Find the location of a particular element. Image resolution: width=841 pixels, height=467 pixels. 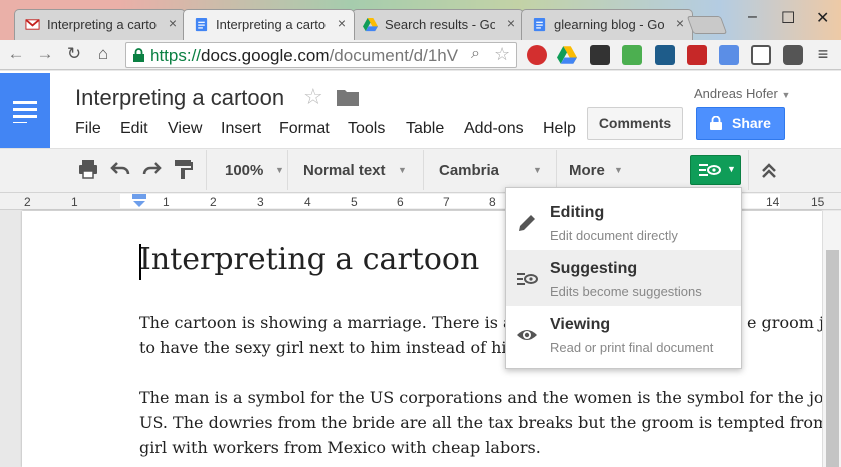

menu-edit: Edit is located at coordinates (134, 129).